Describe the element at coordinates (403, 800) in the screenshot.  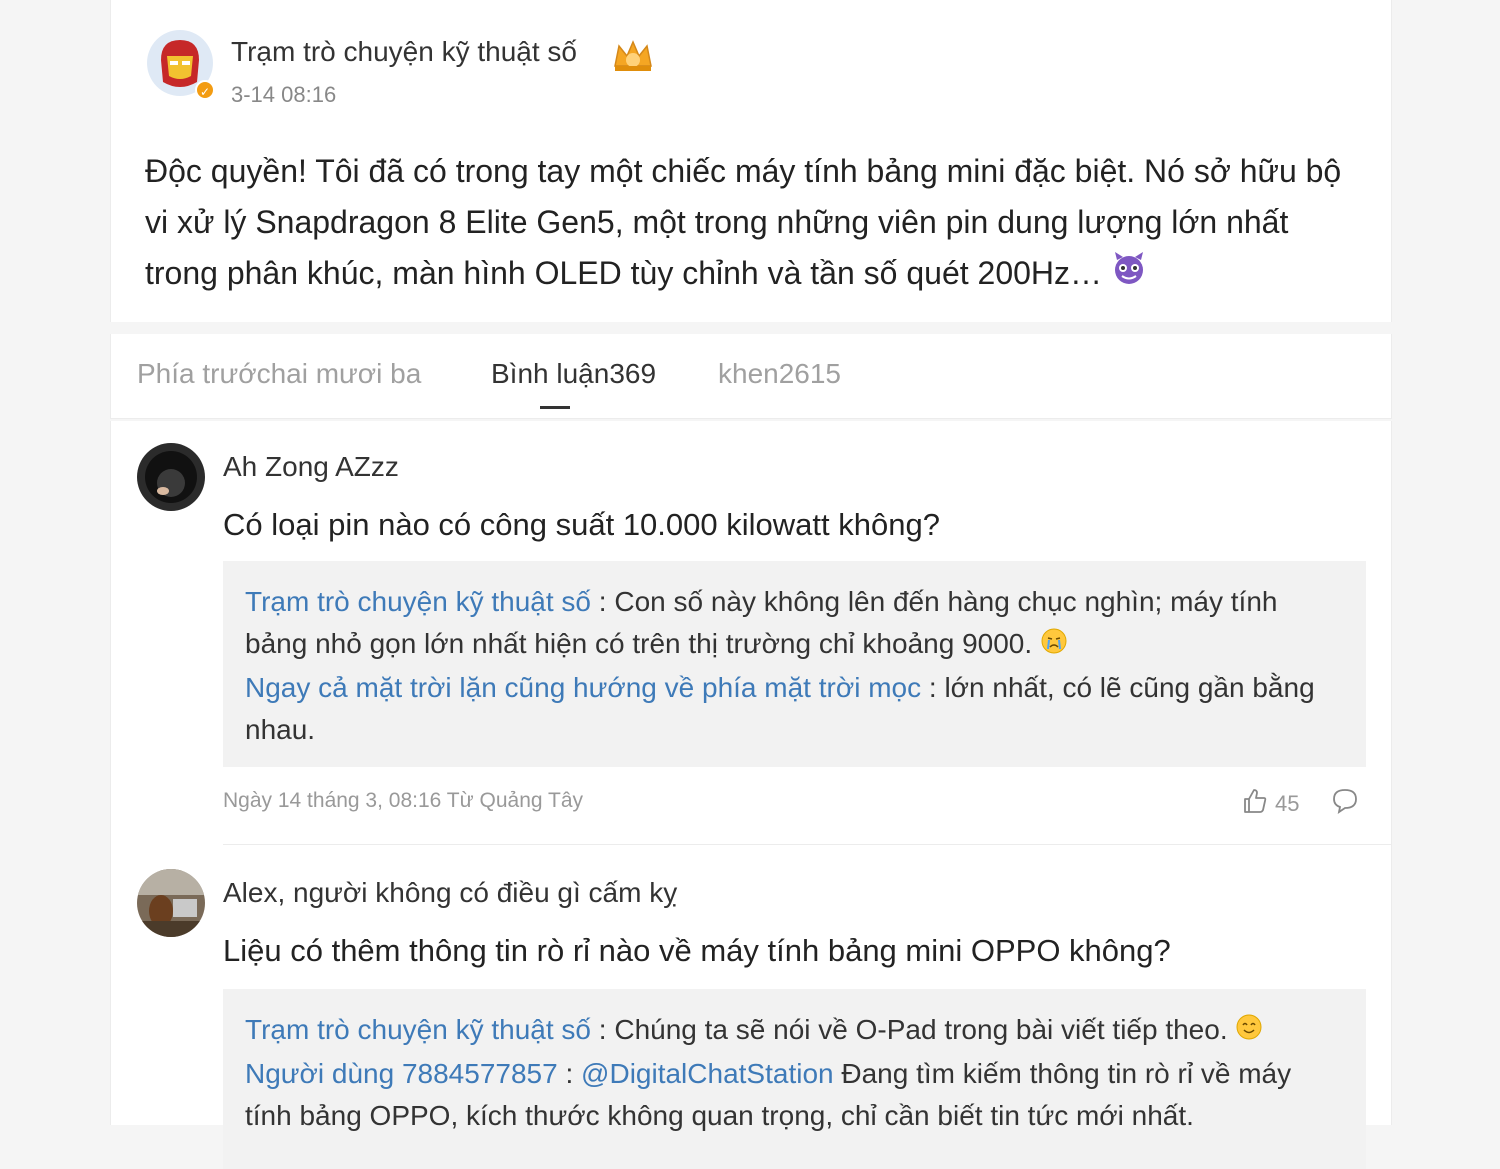
I see `comment-meta: Ngày 14 tháng 3, 08:16 Từ Quảng Tây` at that location.